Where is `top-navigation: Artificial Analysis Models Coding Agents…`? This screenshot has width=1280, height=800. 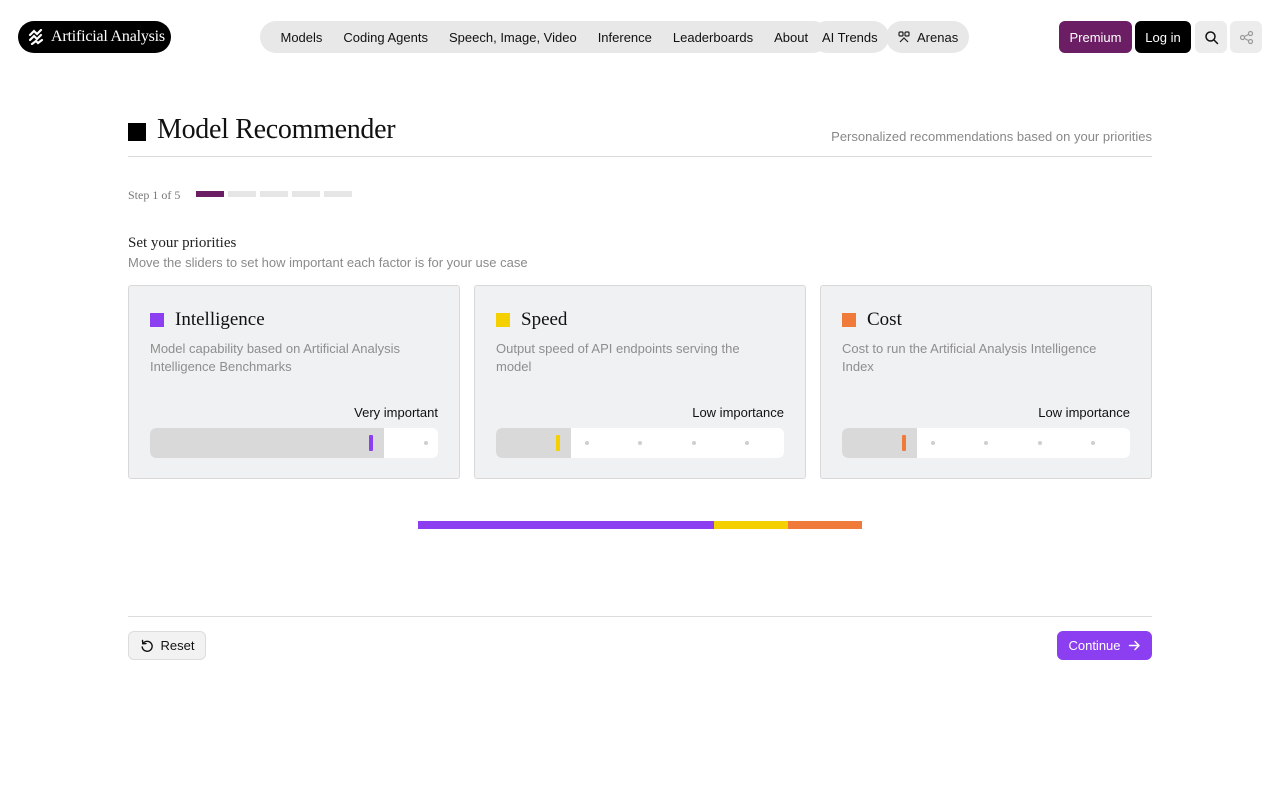 top-navigation: Artificial Analysis Models Coding Agents… is located at coordinates (640, 37).